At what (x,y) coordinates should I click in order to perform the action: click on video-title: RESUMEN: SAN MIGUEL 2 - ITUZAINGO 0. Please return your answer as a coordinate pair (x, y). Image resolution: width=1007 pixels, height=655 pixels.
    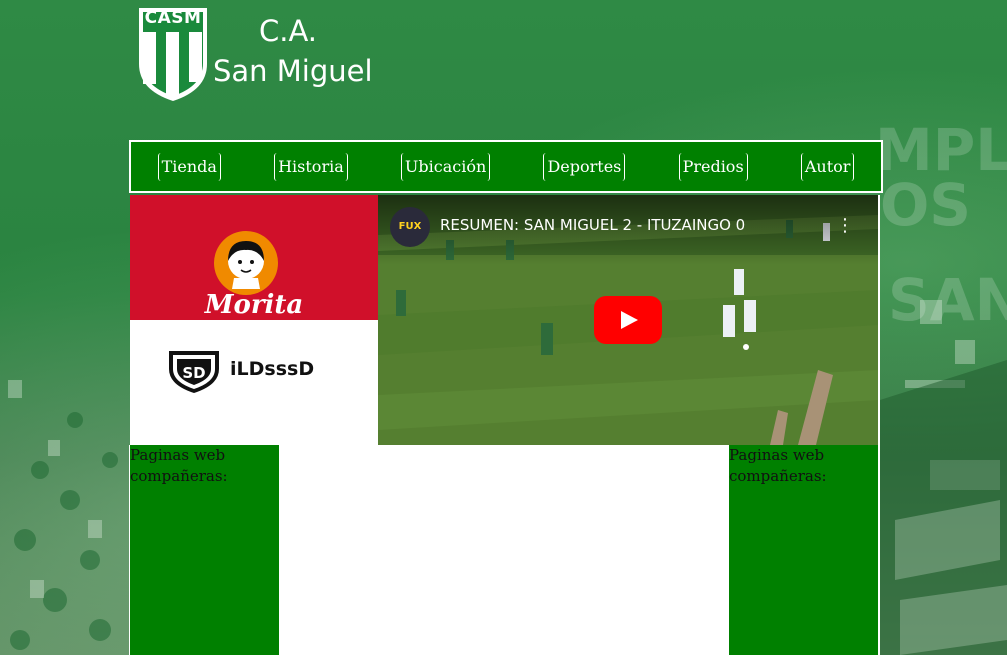
    Looking at the image, I should click on (630, 225).